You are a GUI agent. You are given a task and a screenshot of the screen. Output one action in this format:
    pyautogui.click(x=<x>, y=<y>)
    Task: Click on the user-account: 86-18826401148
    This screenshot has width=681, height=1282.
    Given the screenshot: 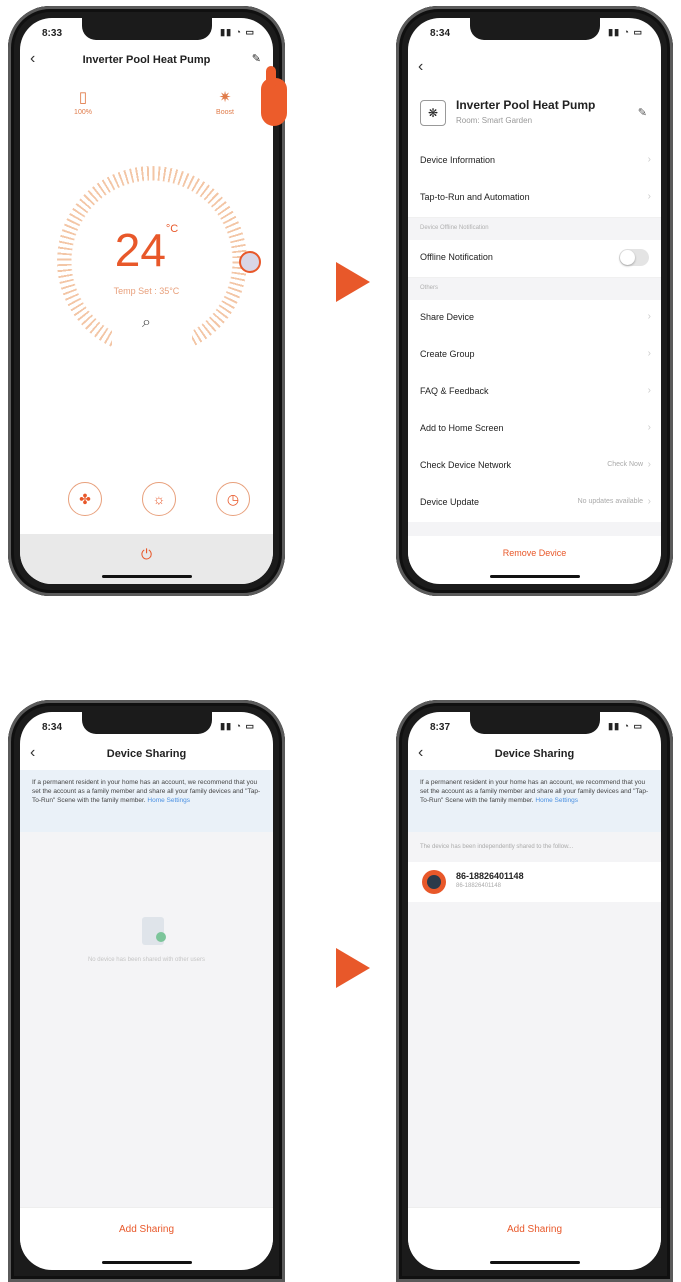 What is the action you would take?
    pyautogui.click(x=478, y=886)
    